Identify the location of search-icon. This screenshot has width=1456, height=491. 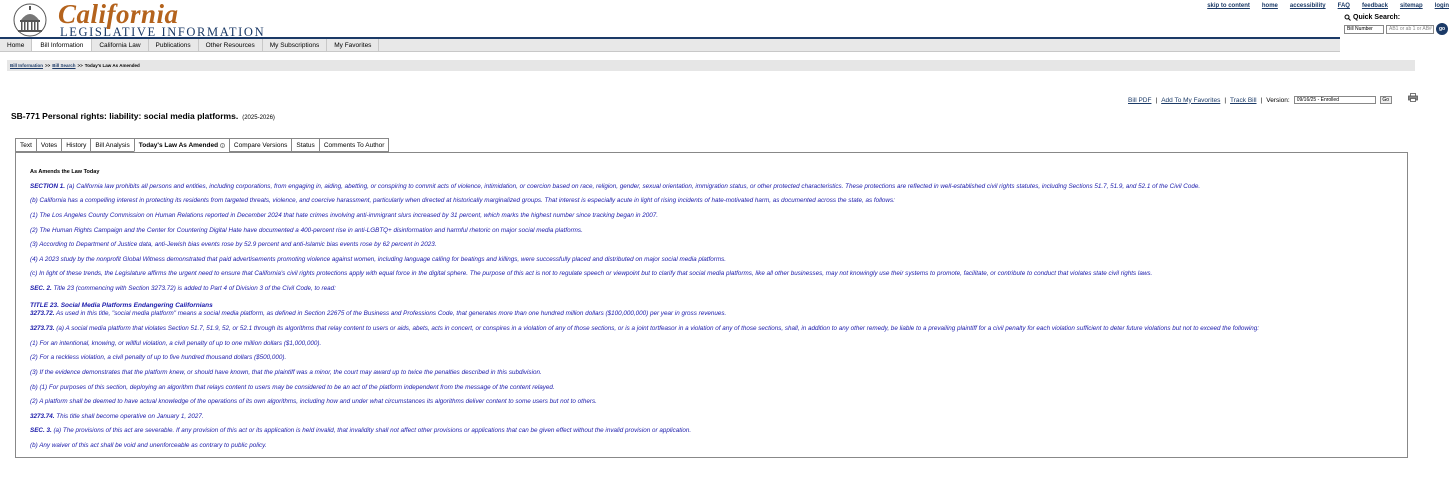
(1347, 17).